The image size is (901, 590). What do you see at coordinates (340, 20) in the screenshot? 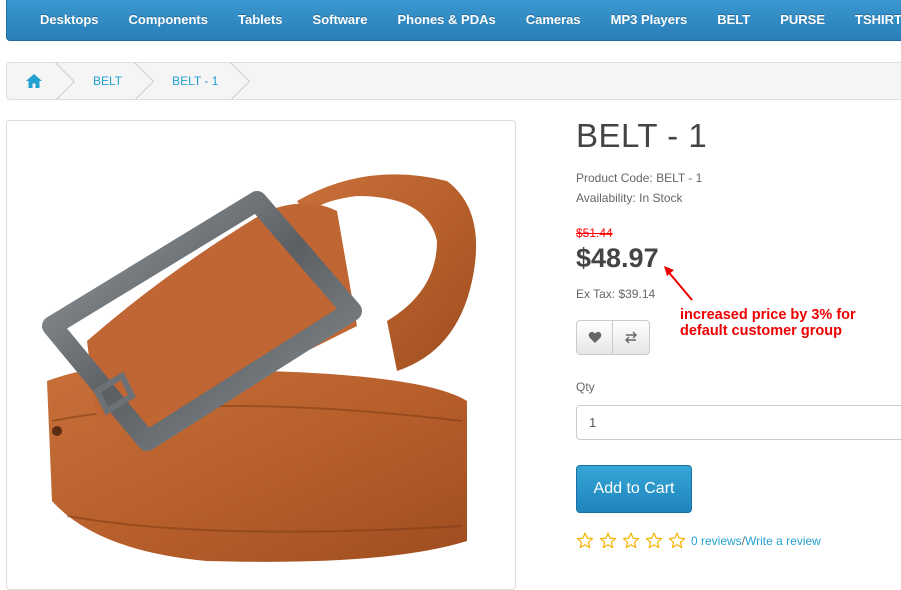
I see `menu-item-software: Software` at bounding box center [340, 20].